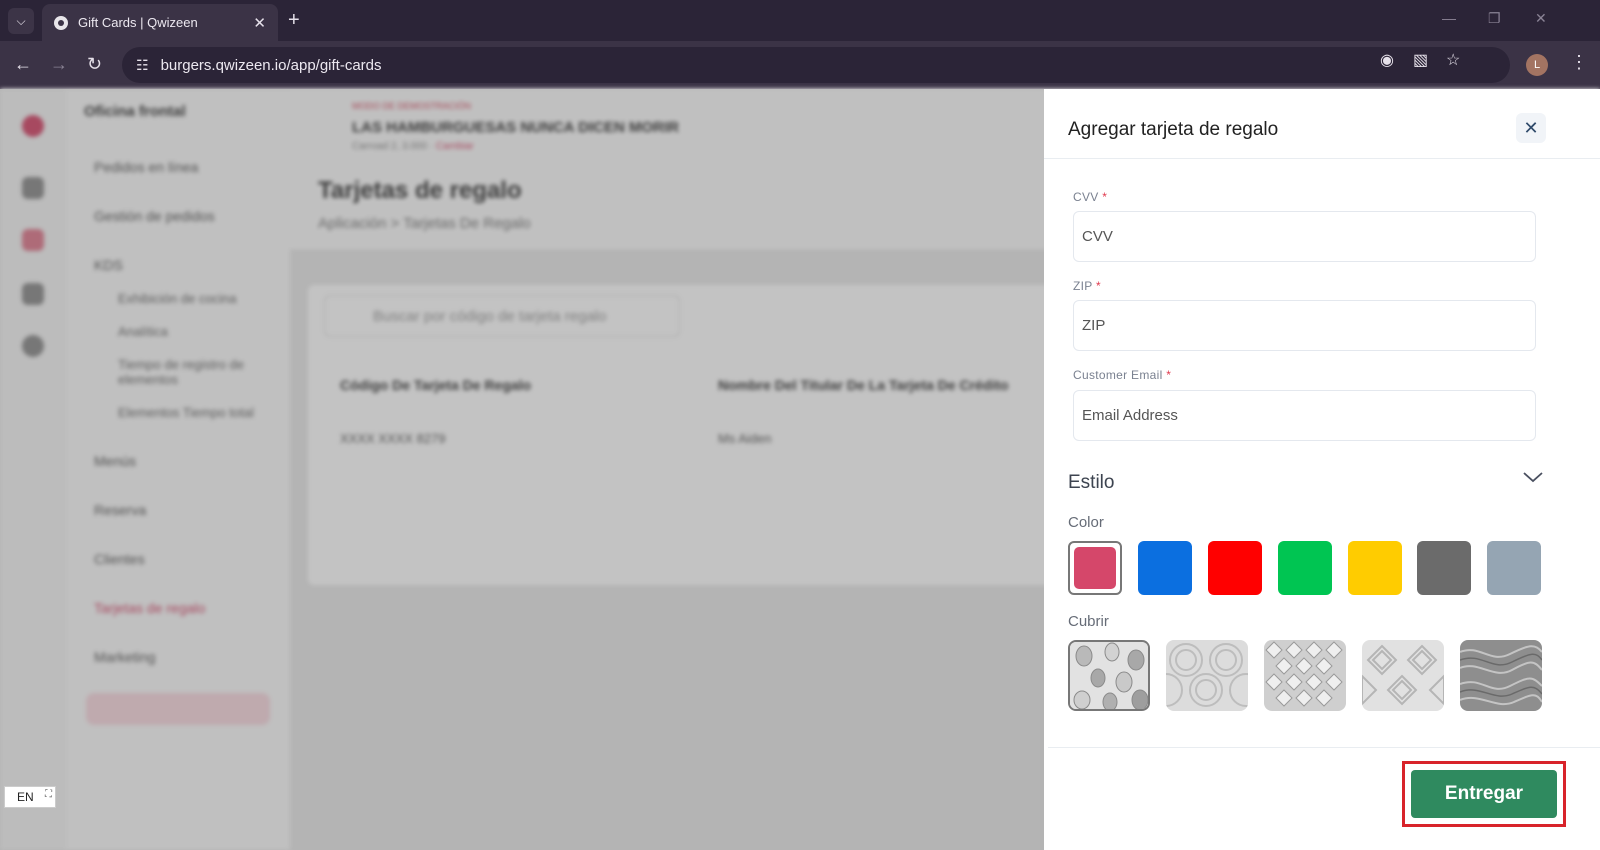 The height and width of the screenshot is (850, 1600). I want to click on browser-menu-icon: ⋮, so click(1579, 62).